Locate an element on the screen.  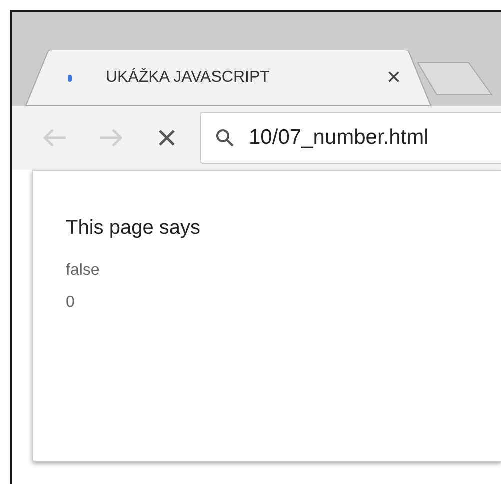
address-text: 10/07_number.html is located at coordinates (339, 138).